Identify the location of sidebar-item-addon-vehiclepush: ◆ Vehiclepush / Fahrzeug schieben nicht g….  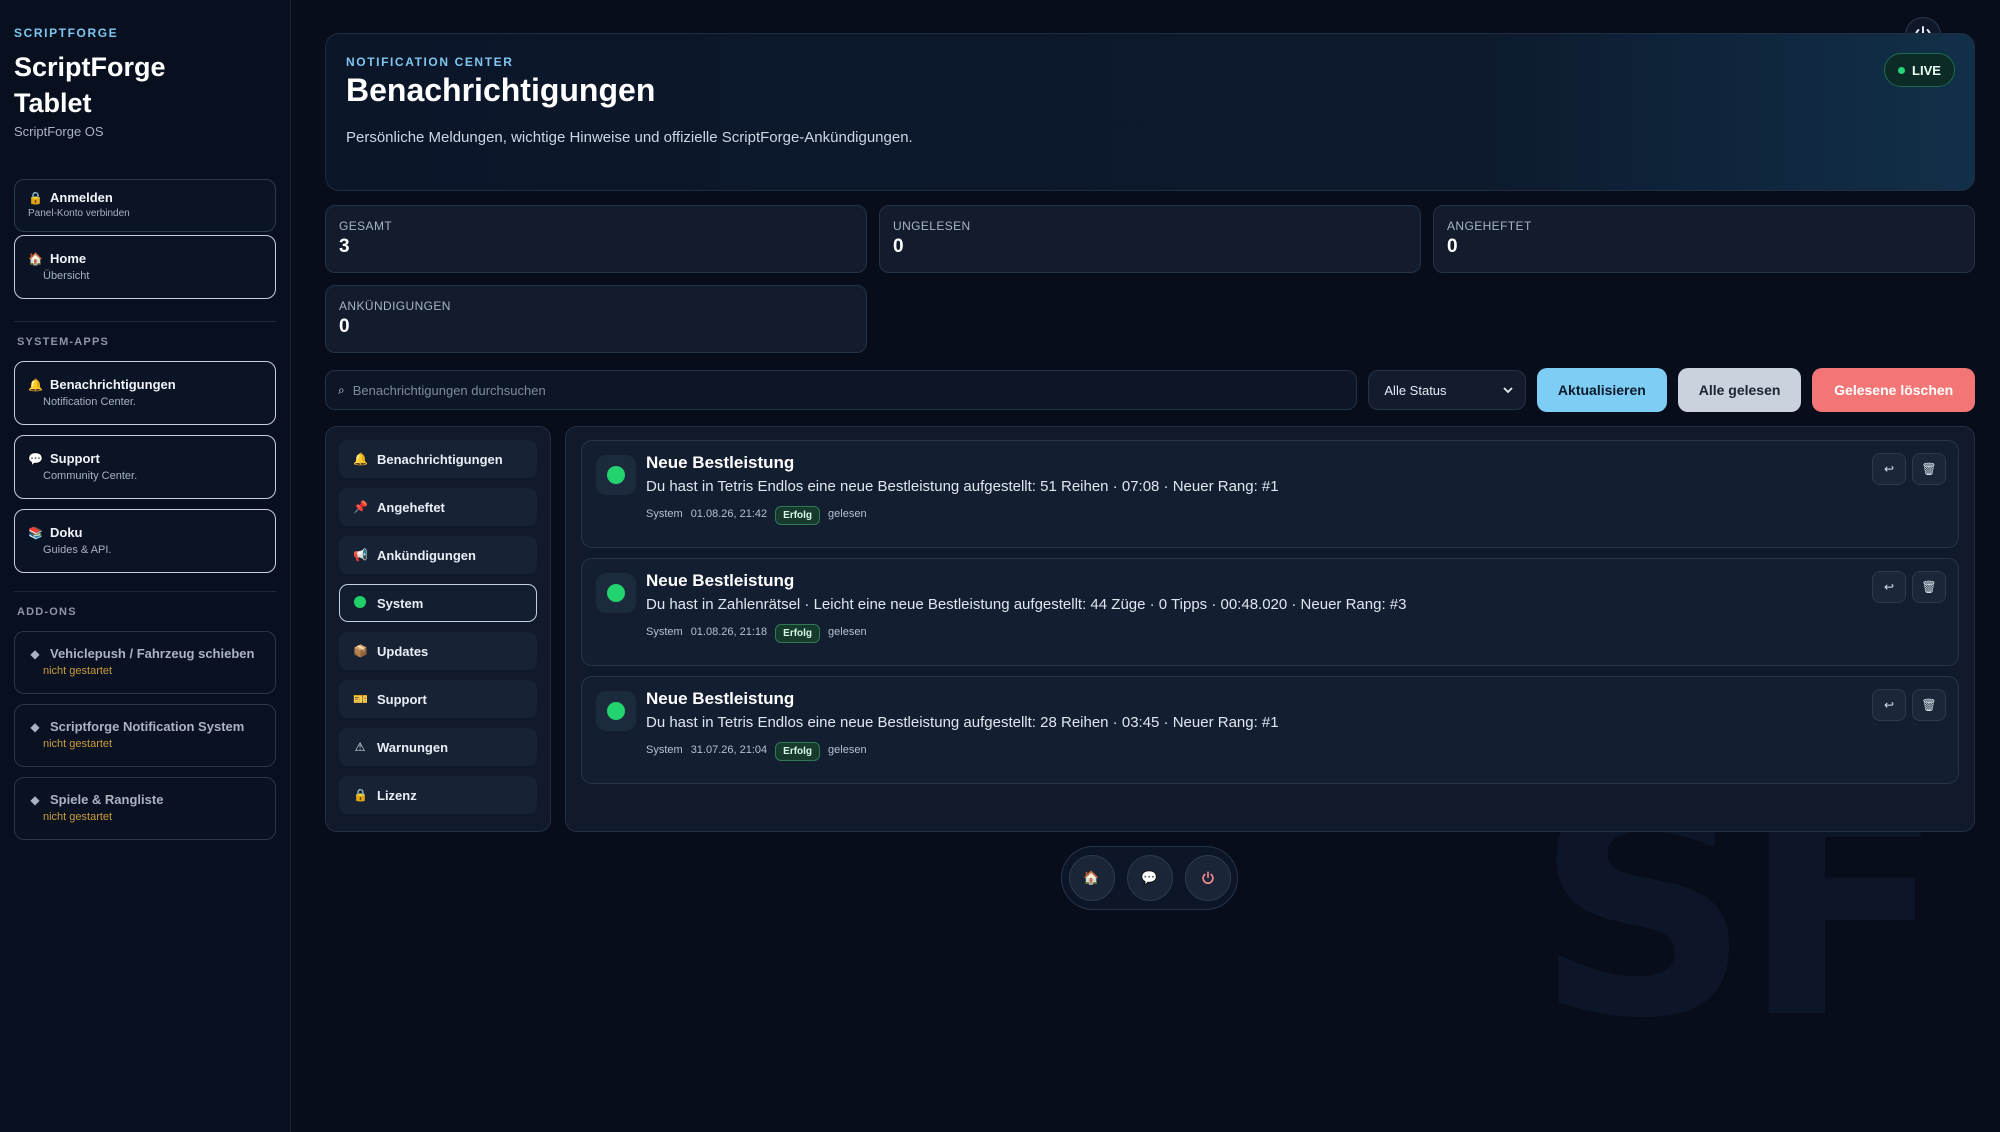
(145, 662).